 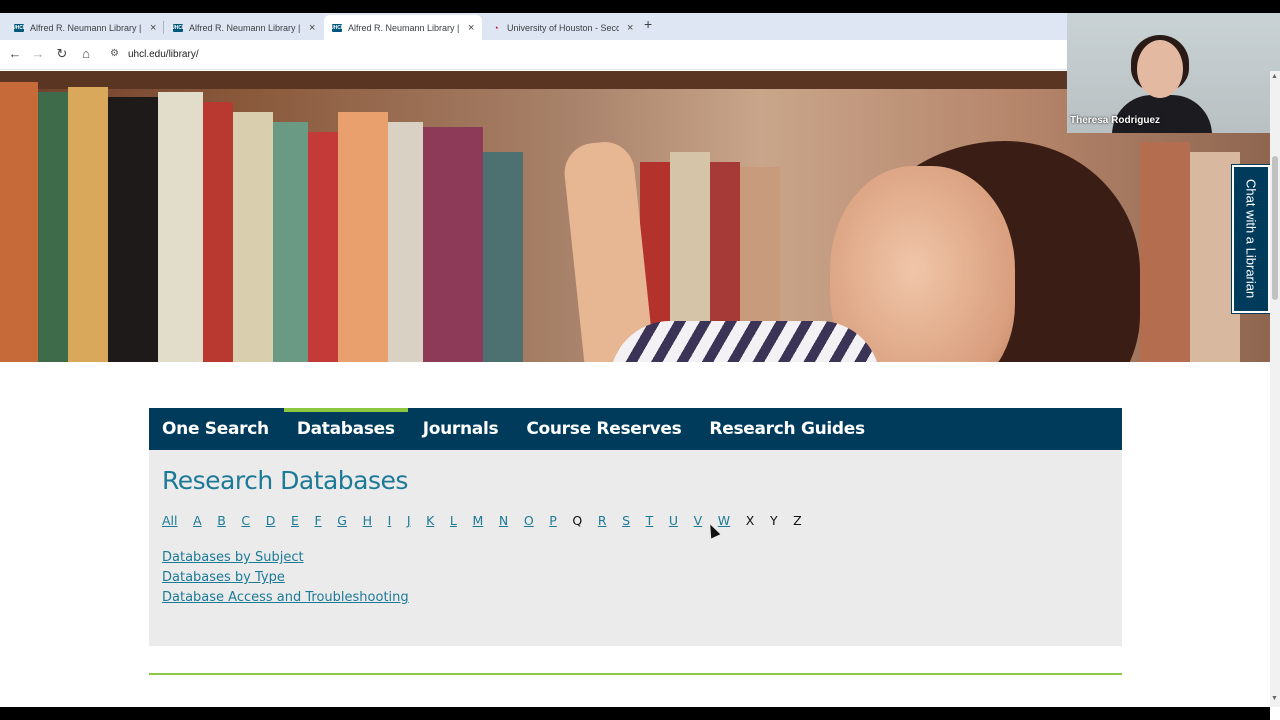 I want to click on tab-research-guides: Research Guides, so click(x=787, y=429).